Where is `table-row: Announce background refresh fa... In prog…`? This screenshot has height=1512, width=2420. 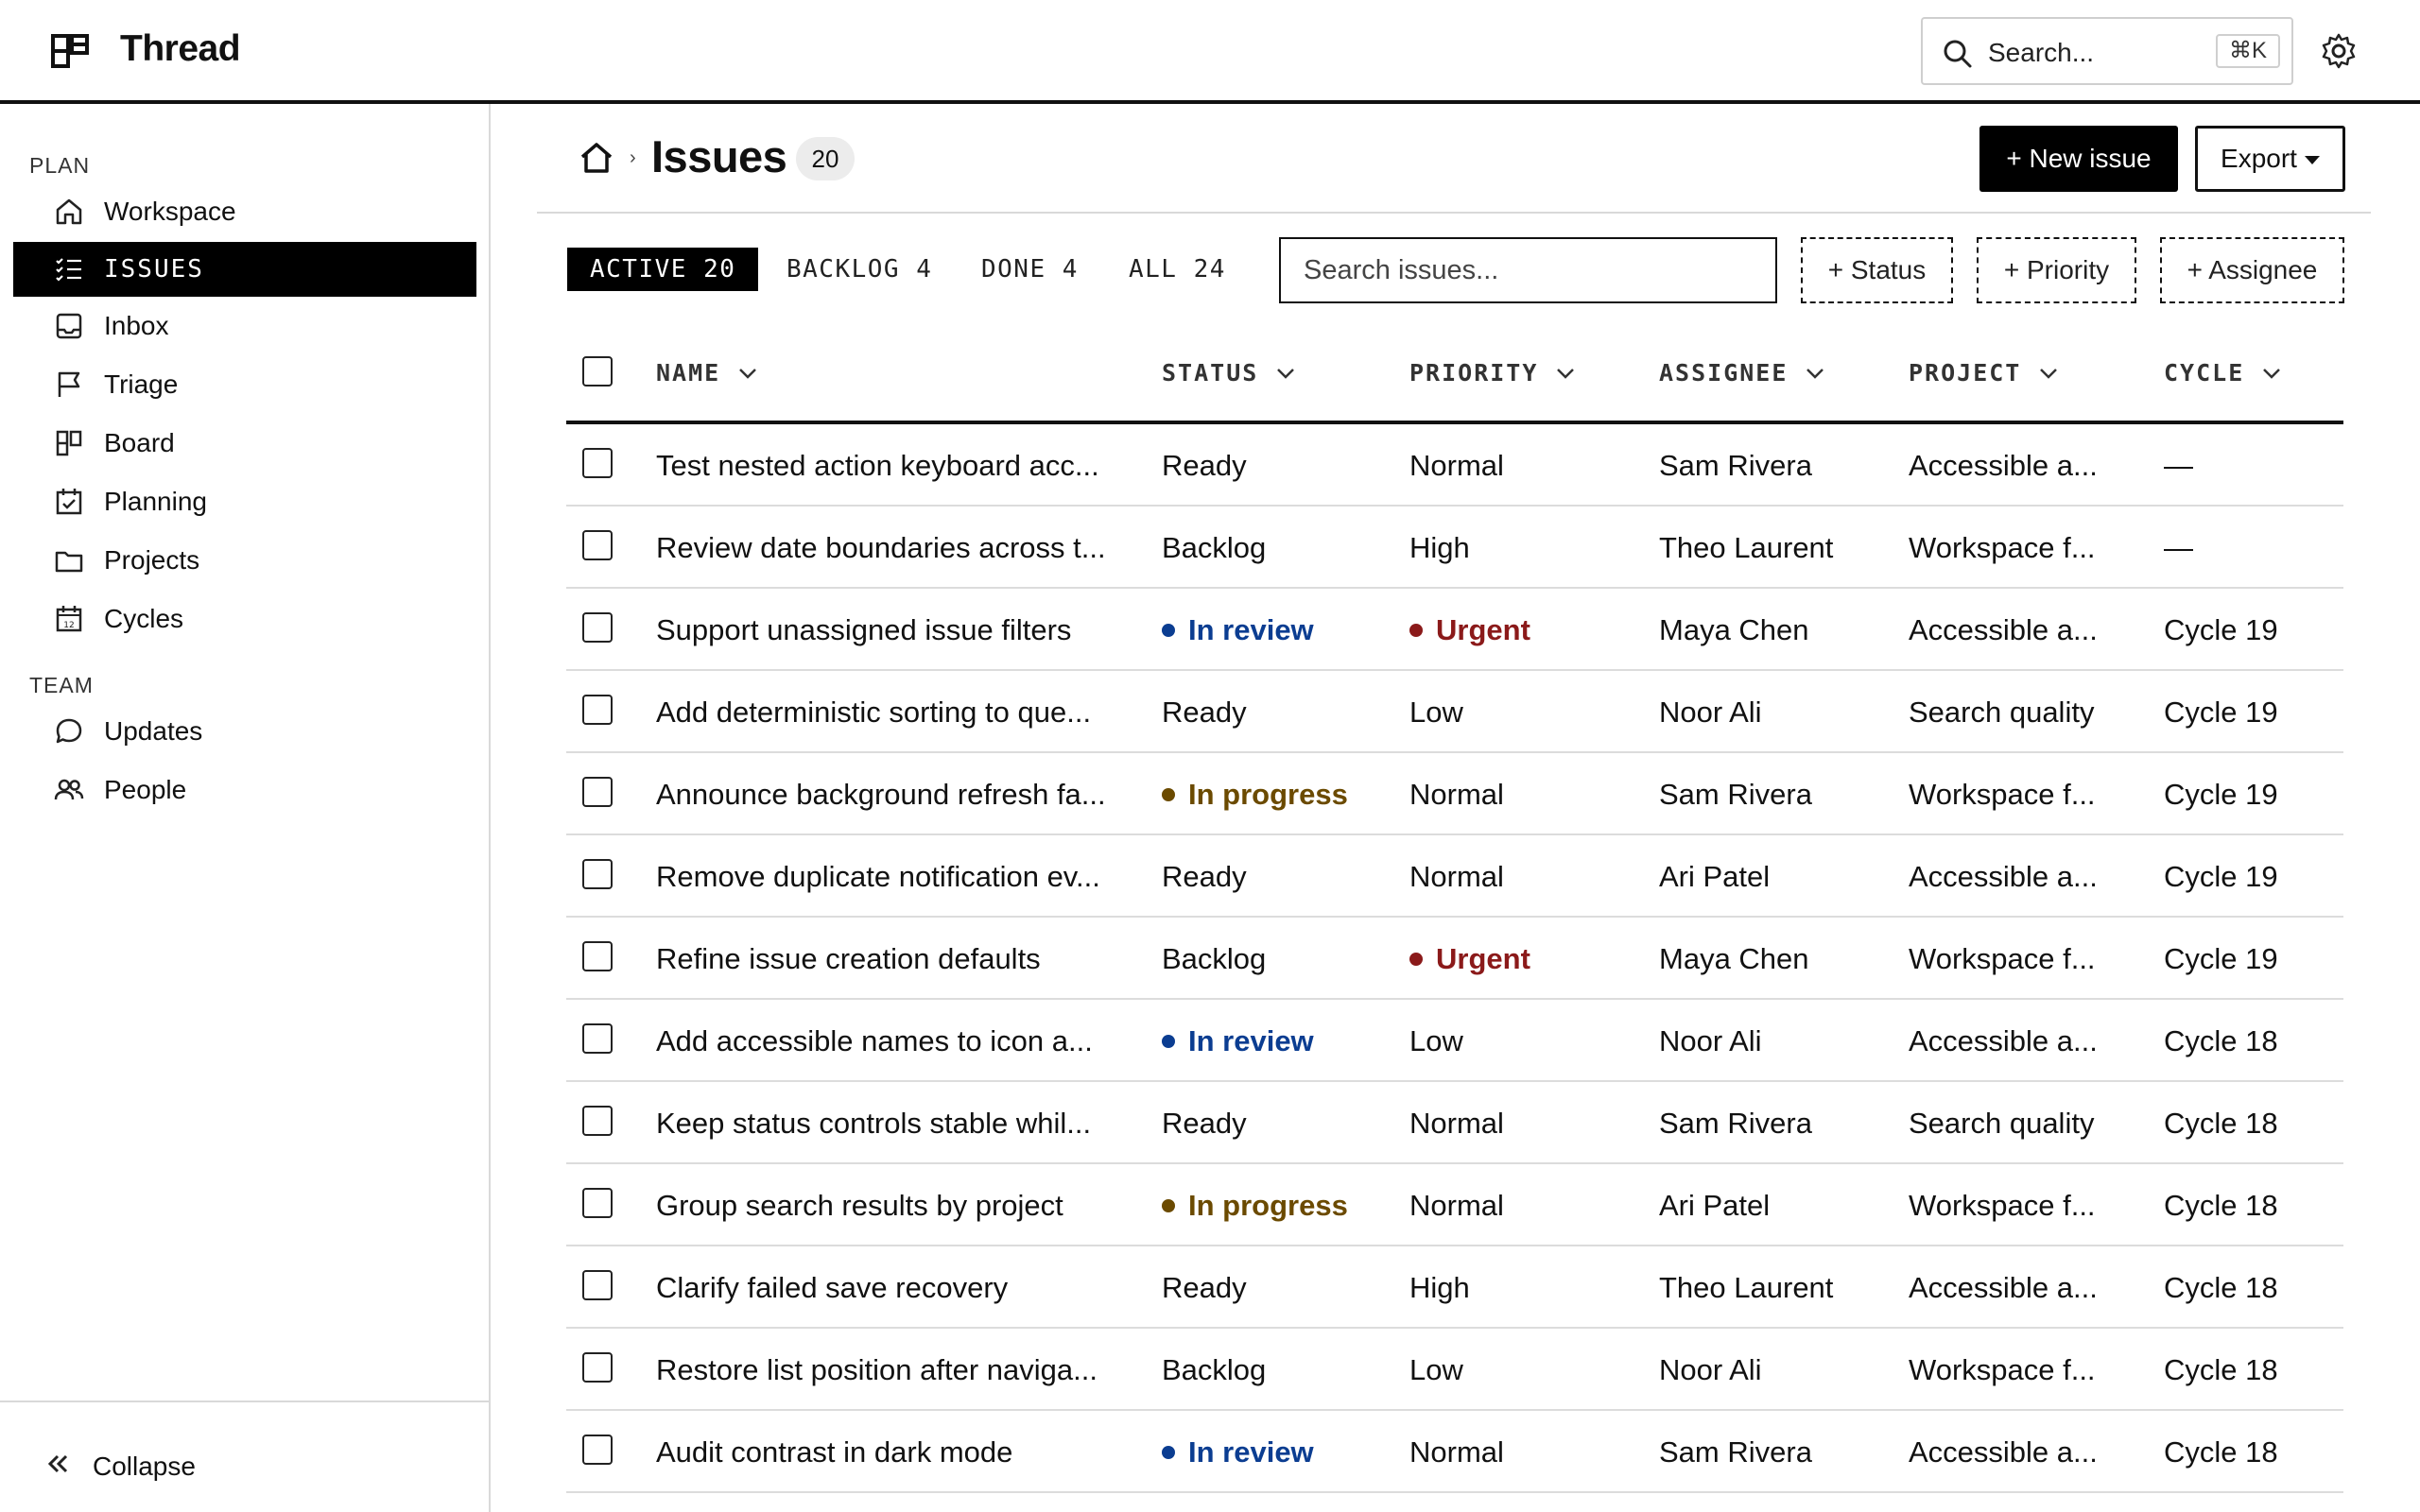
table-row: Announce background refresh fa... In prog… is located at coordinates (1454, 794).